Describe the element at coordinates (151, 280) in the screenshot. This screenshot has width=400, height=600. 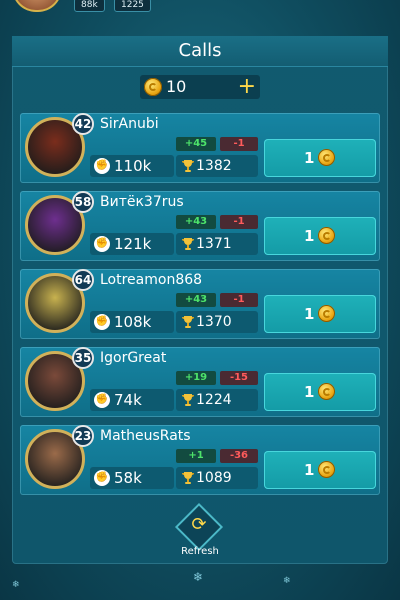
I see `player-name: Lotreamon868` at that location.